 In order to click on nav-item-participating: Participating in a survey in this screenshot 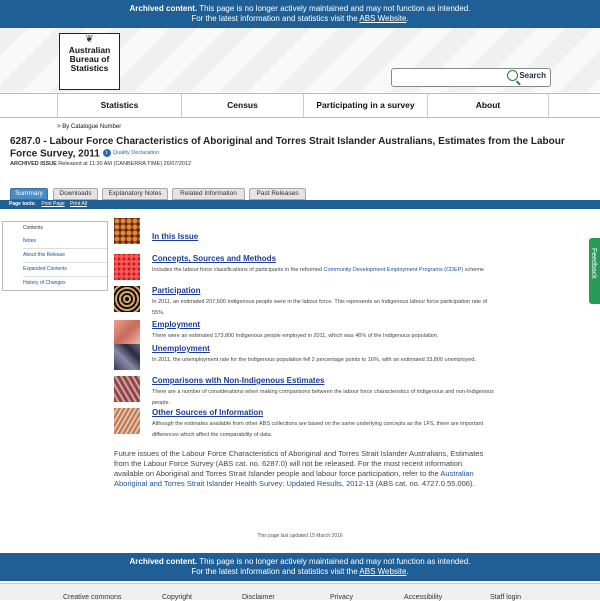, I will do `click(365, 105)`.